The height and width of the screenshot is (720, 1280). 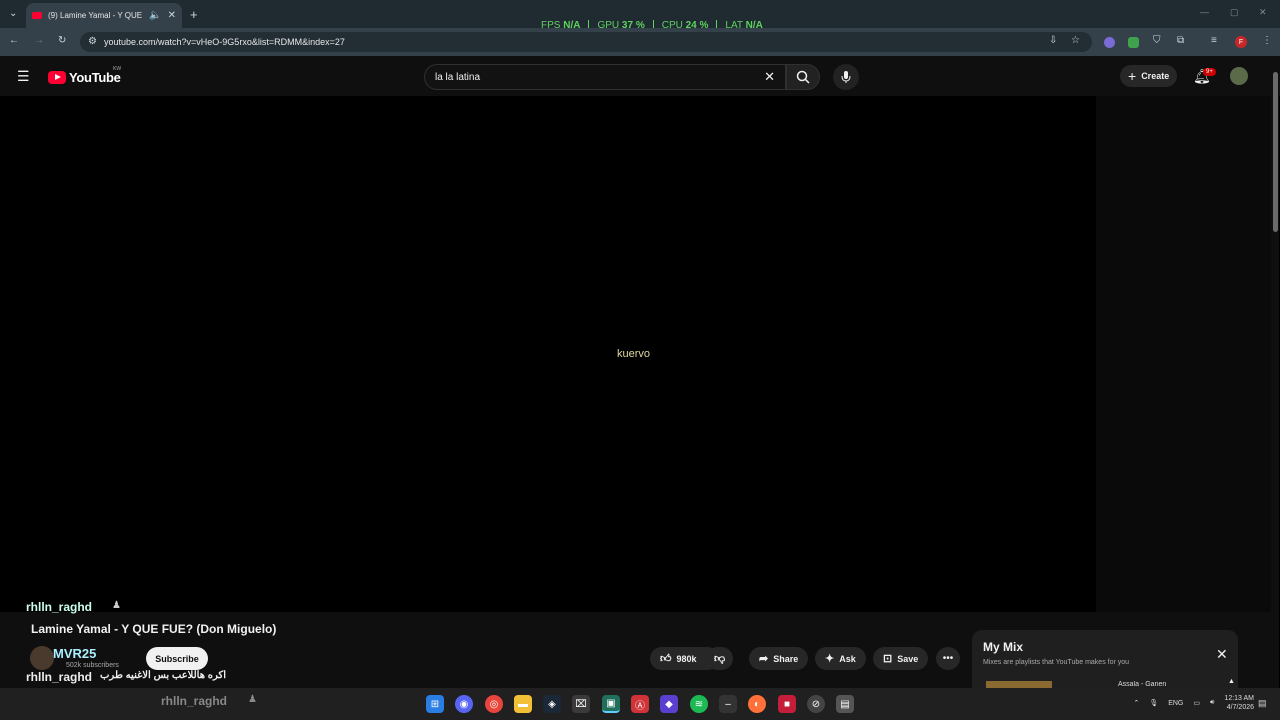 What do you see at coordinates (1075, 41) in the screenshot?
I see `bookmark-star-icon: ☆` at bounding box center [1075, 41].